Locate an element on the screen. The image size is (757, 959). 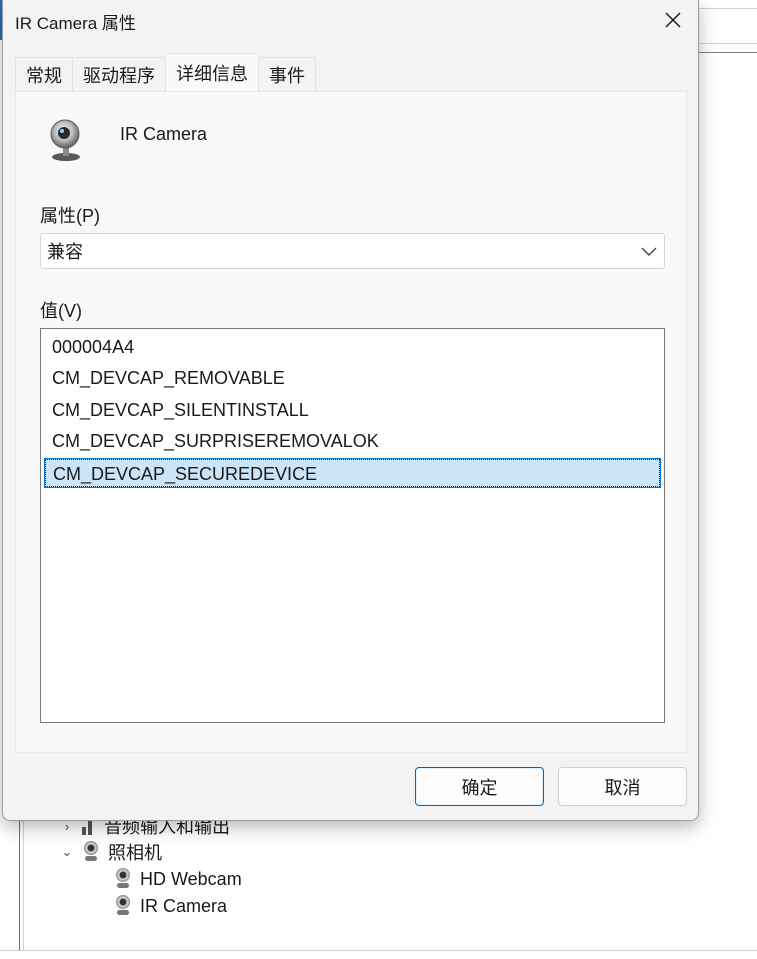
tree-item-label: IR Camera is located at coordinates (184, 905).